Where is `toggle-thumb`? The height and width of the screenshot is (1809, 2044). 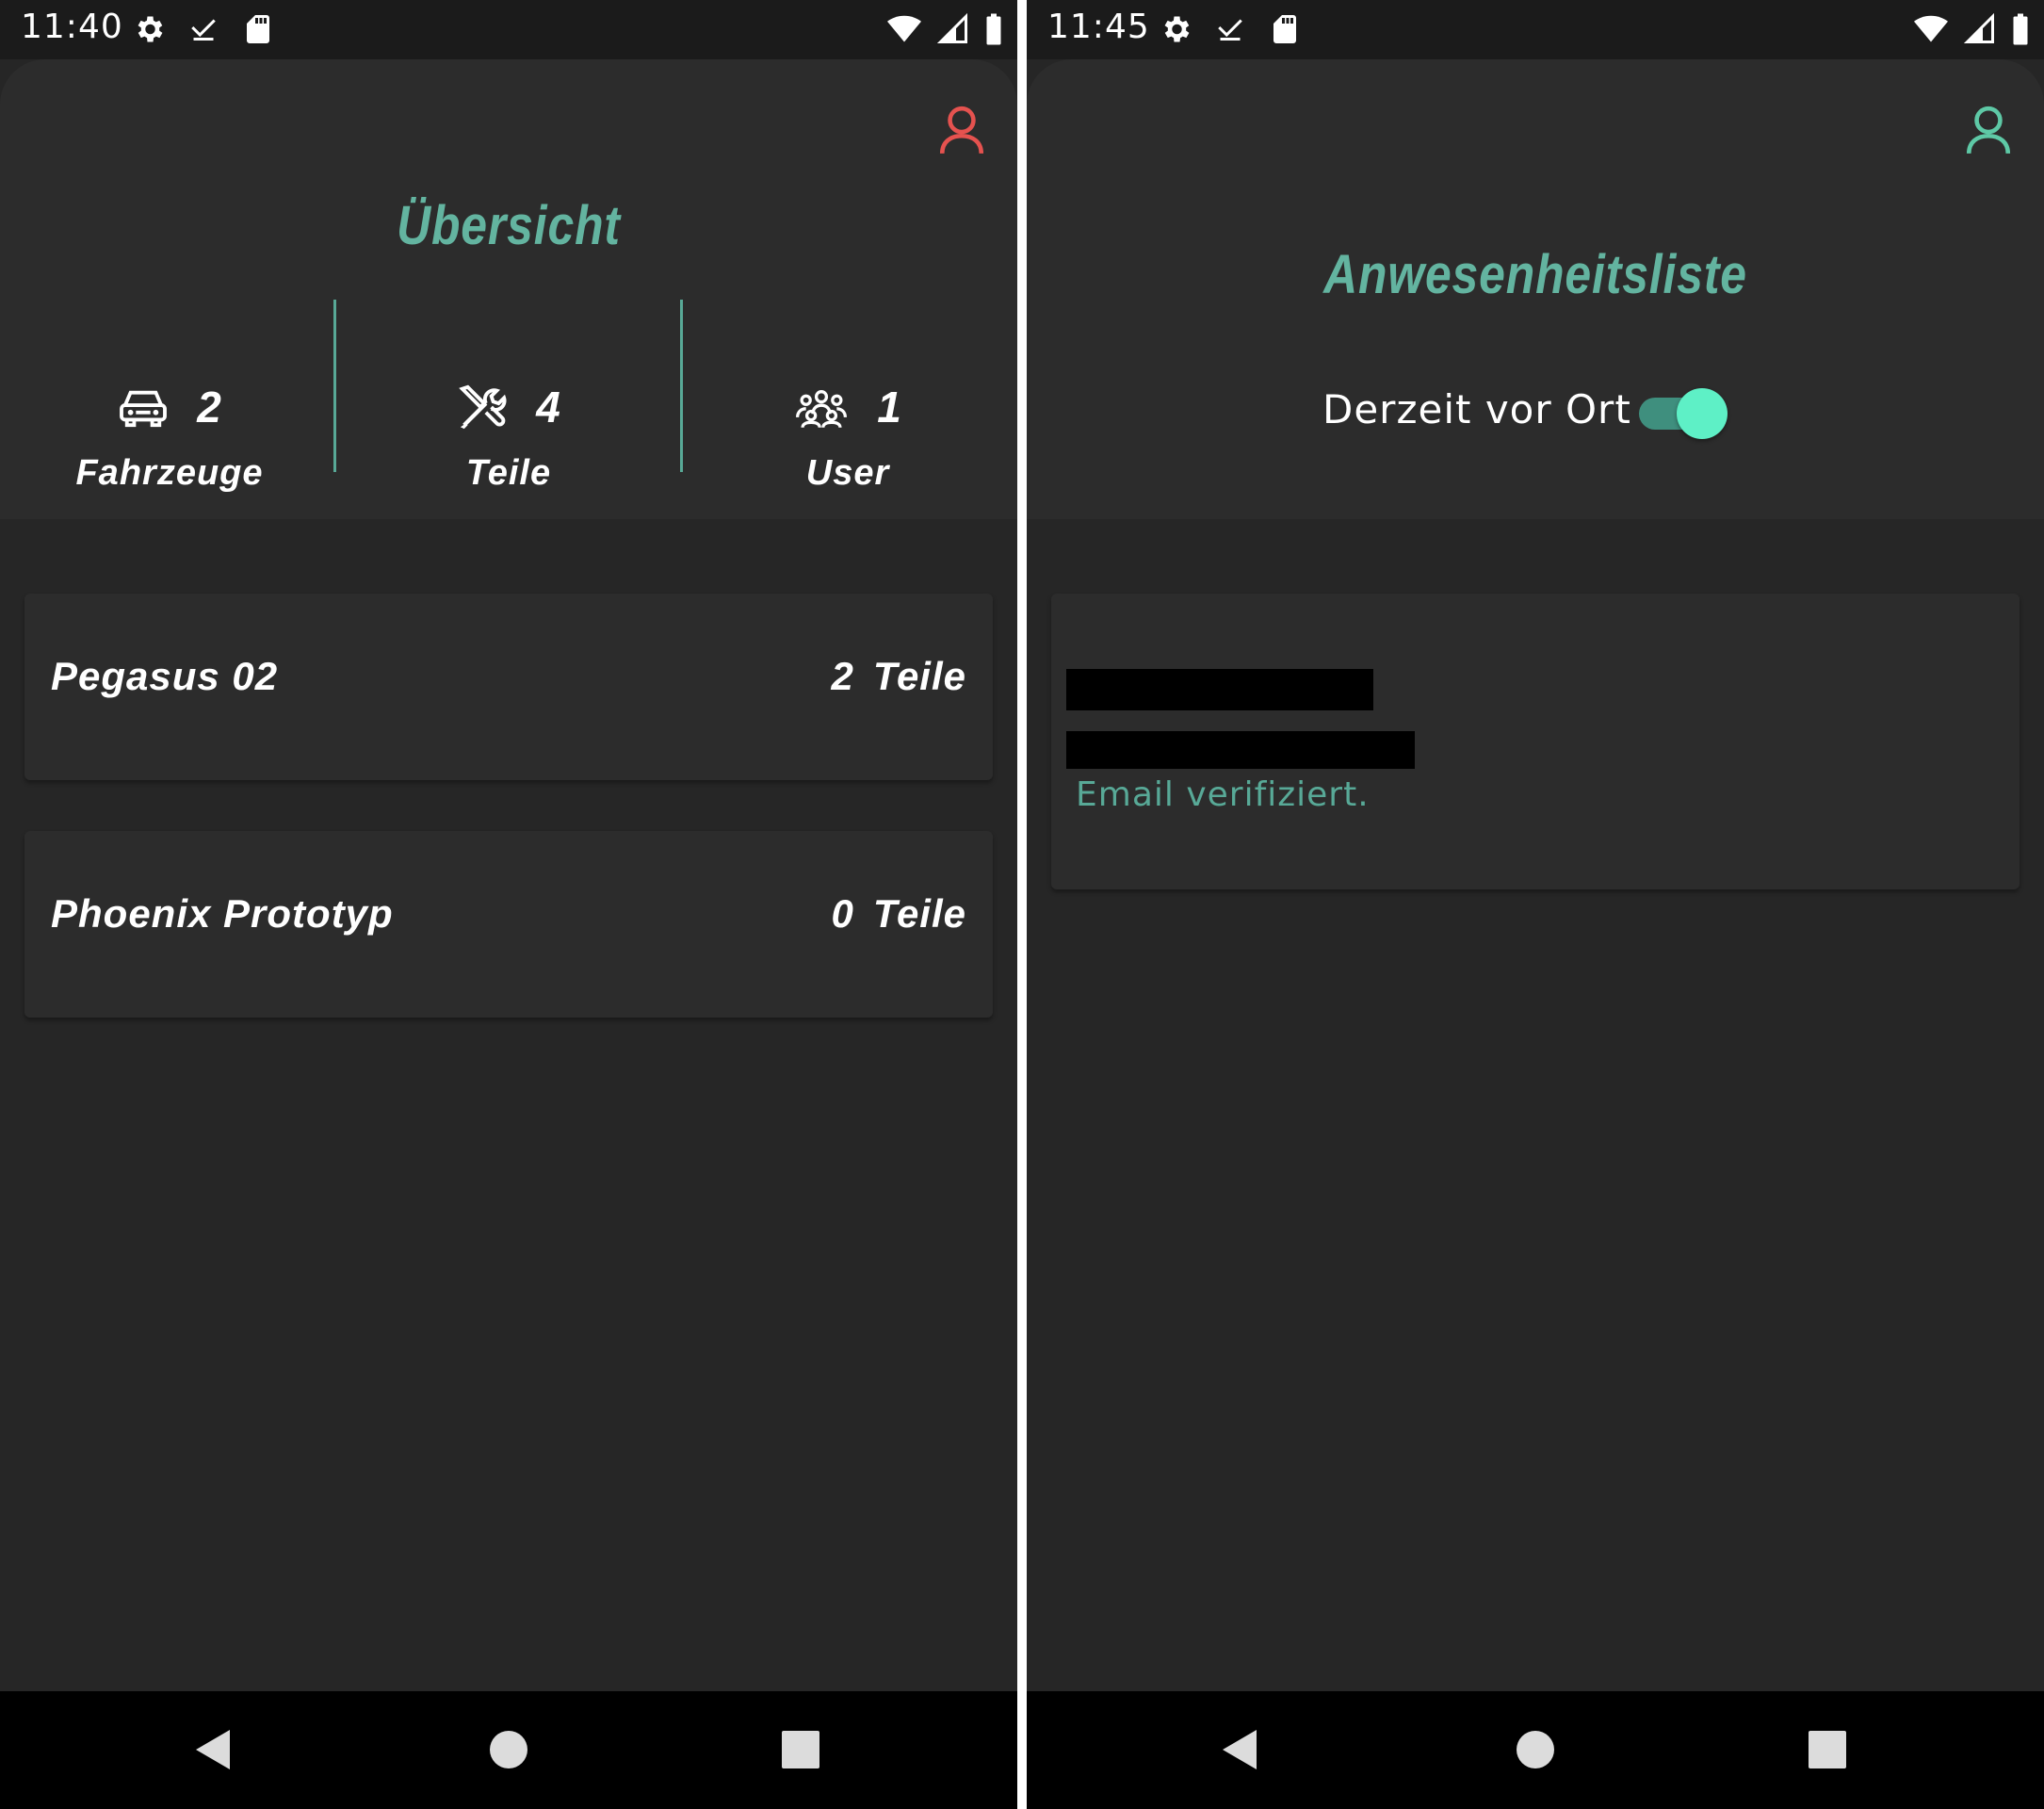 toggle-thumb is located at coordinates (1702, 413).